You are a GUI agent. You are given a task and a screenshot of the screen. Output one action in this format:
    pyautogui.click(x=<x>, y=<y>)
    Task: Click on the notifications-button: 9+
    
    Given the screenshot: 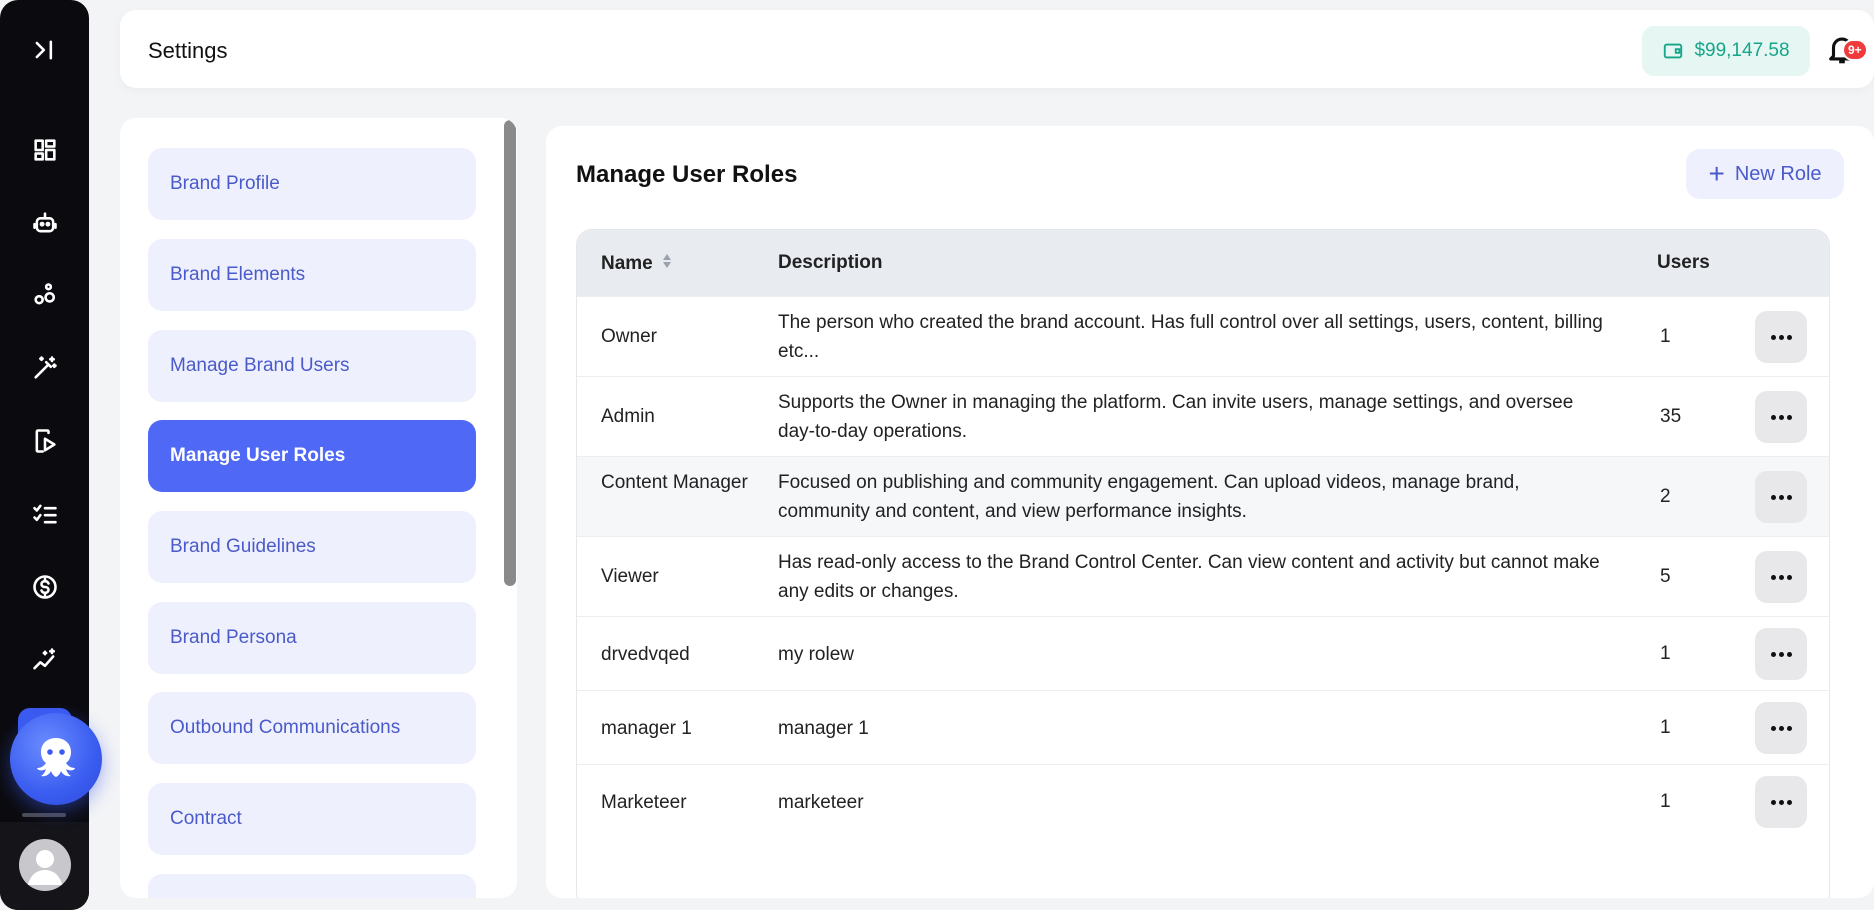 What is the action you would take?
    pyautogui.click(x=1846, y=53)
    